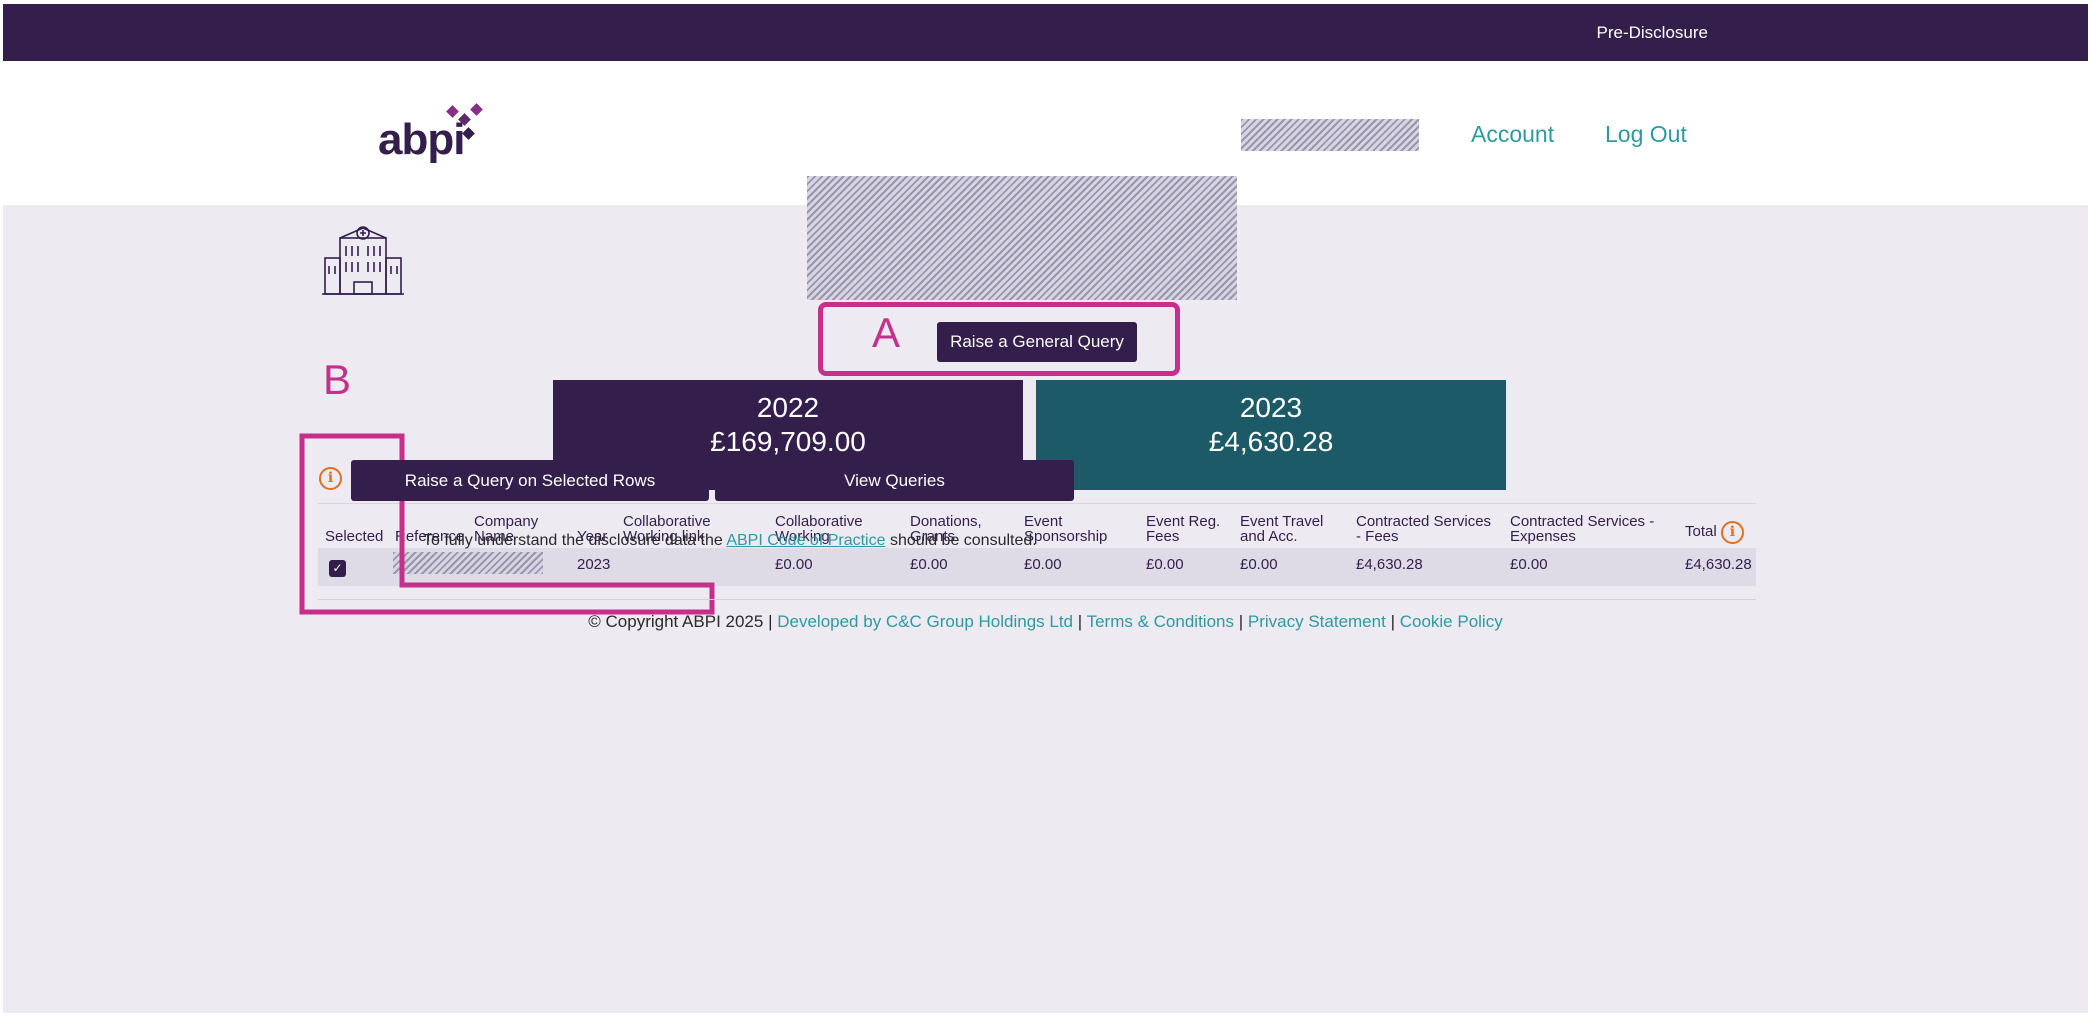  Describe the element at coordinates (363, 260) in the screenshot. I see `hospital-icon` at that location.